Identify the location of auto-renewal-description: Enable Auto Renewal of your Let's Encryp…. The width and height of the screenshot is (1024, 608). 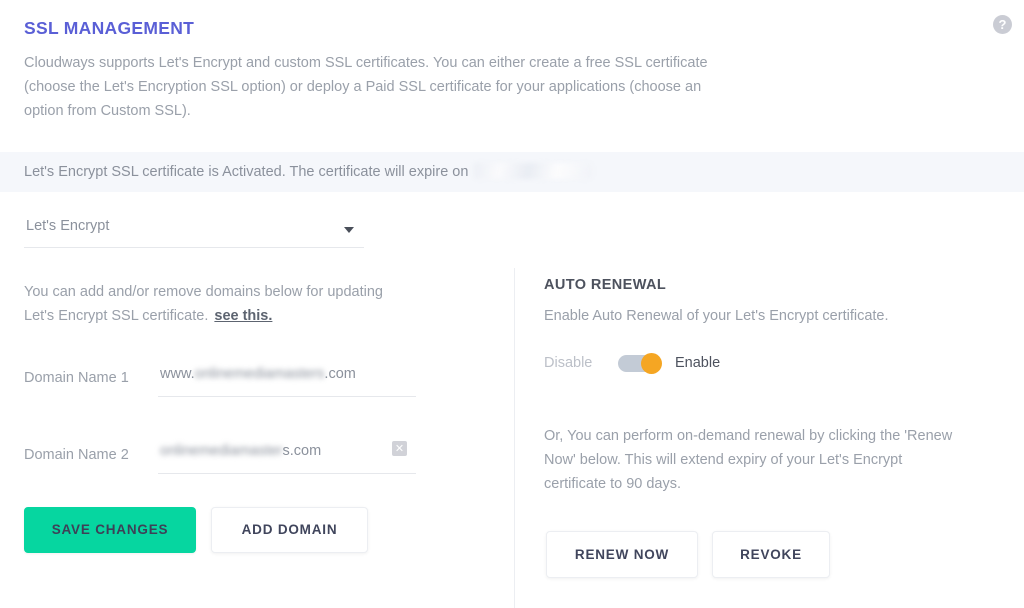
(716, 316).